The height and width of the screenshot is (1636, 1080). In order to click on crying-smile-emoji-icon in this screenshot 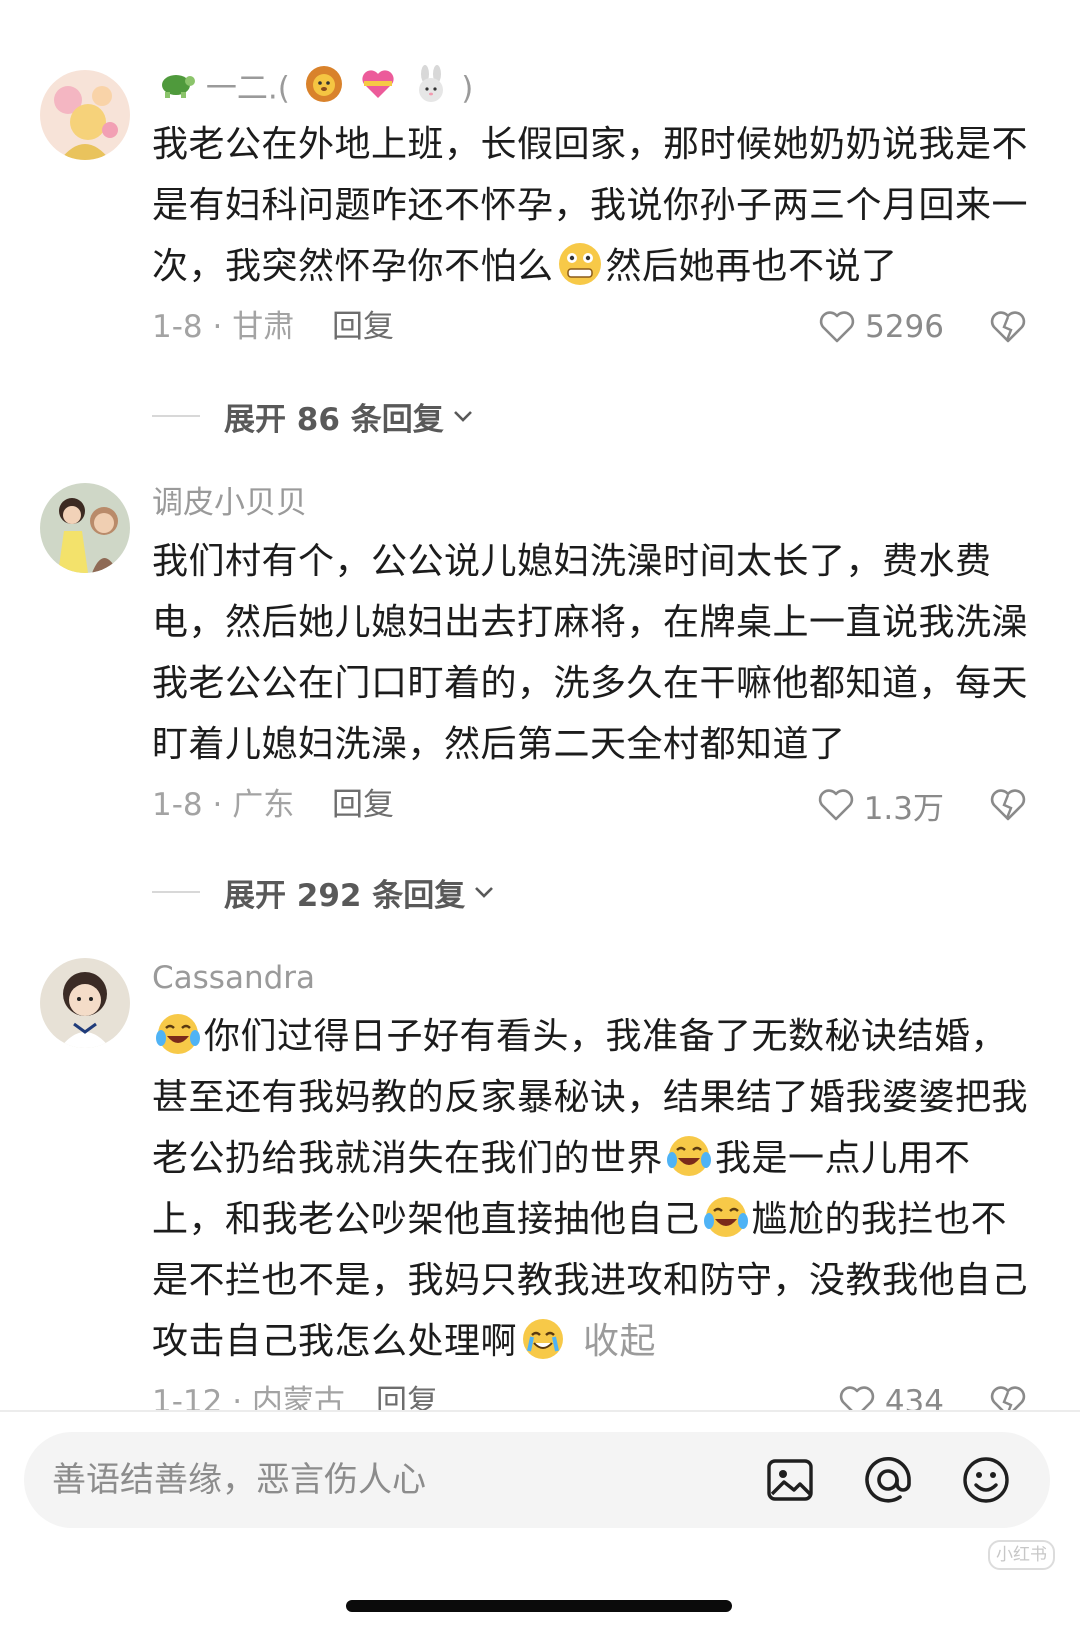, I will do `click(543, 1339)`.